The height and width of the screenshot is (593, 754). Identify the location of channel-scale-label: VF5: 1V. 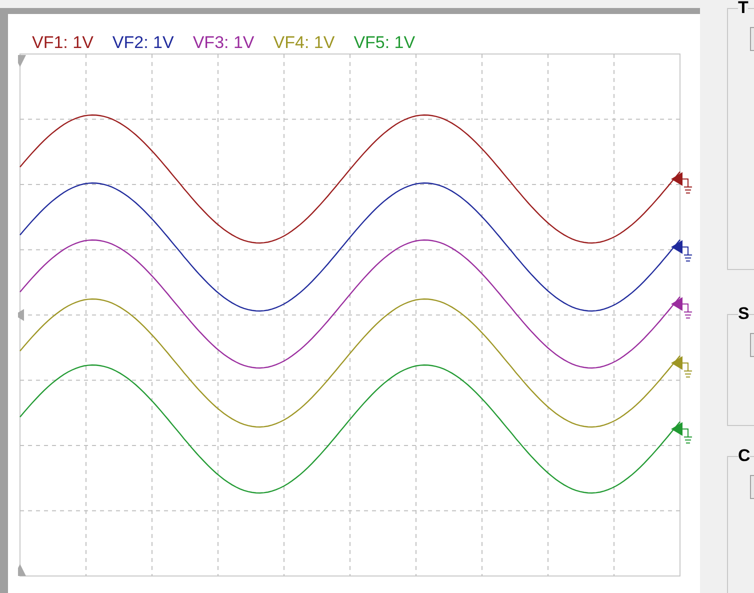
(385, 43).